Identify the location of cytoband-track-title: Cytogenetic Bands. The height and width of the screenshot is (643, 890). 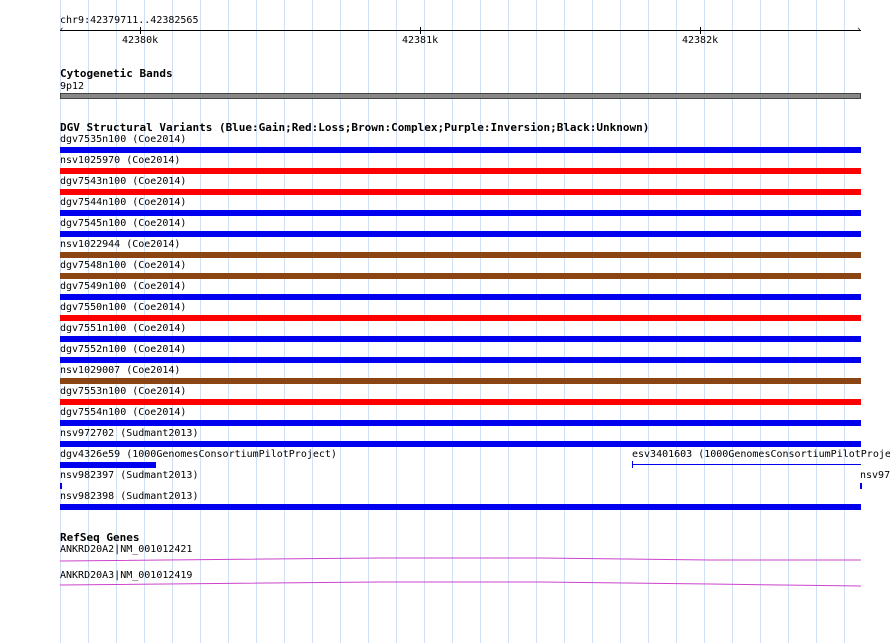
(116, 73).